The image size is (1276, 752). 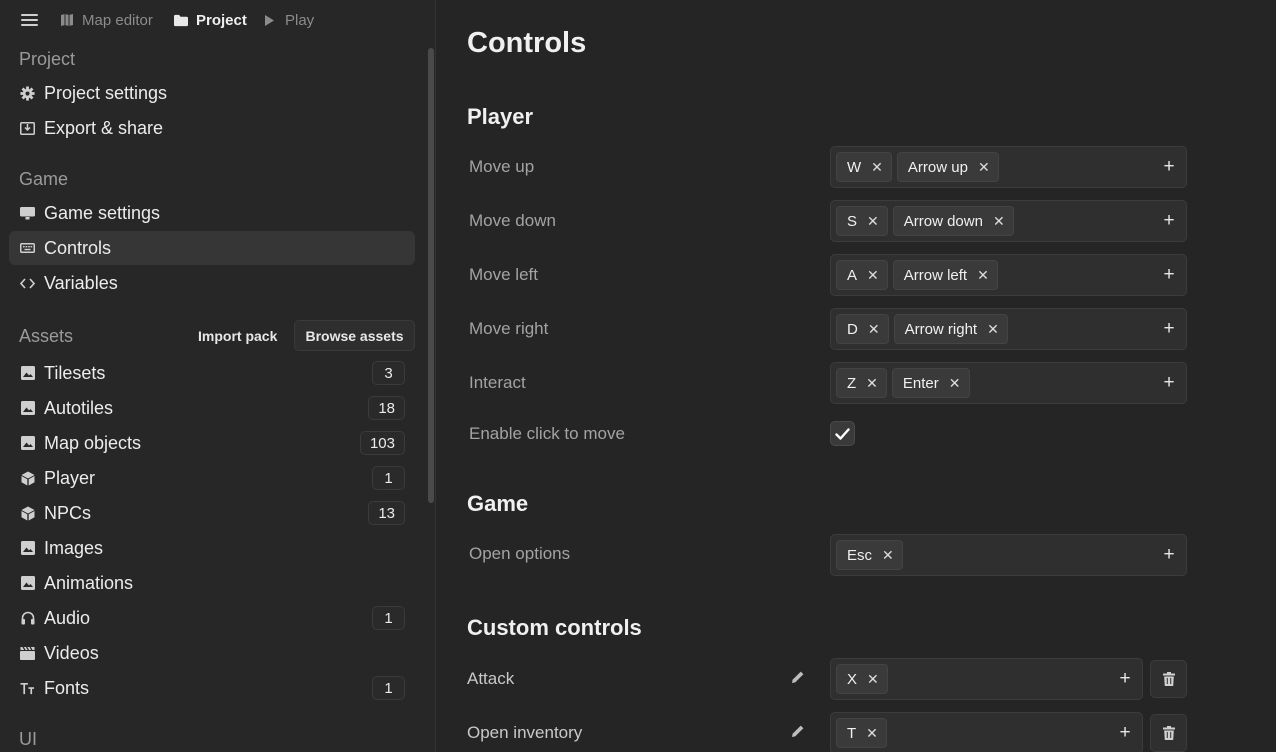 I want to click on count-badge: 13, so click(x=386, y=513).